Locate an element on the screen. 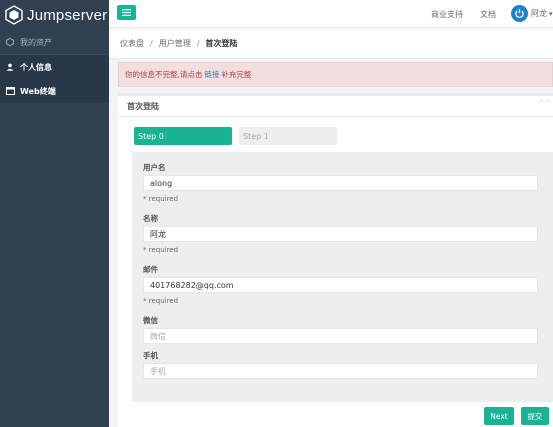  alert-text: 你的信息不完整,请点击 is located at coordinates (164, 74).